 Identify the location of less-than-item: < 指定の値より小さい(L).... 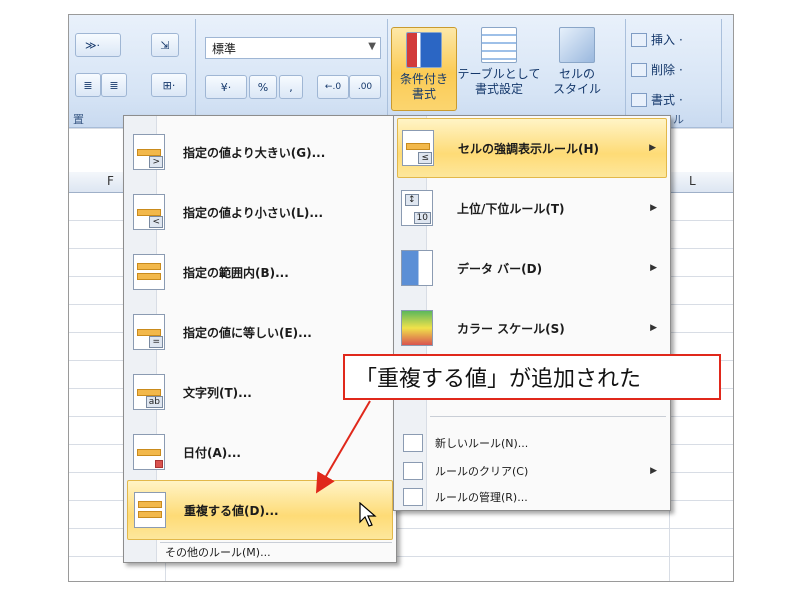
(260, 212).